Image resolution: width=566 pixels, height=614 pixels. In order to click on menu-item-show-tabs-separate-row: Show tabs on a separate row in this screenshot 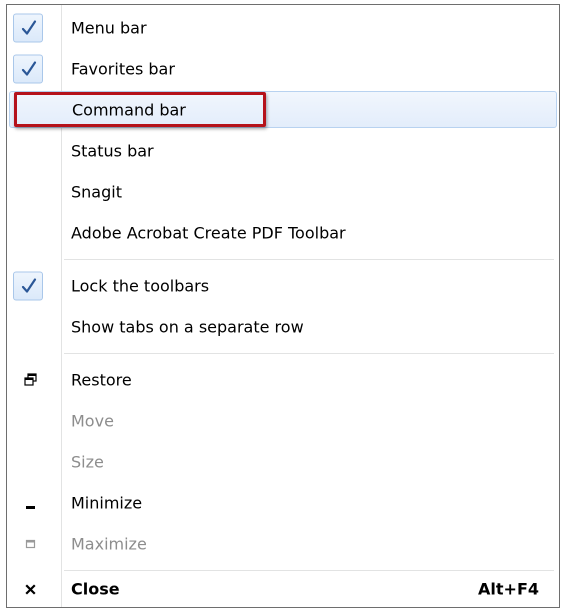, I will do `click(283, 326)`.